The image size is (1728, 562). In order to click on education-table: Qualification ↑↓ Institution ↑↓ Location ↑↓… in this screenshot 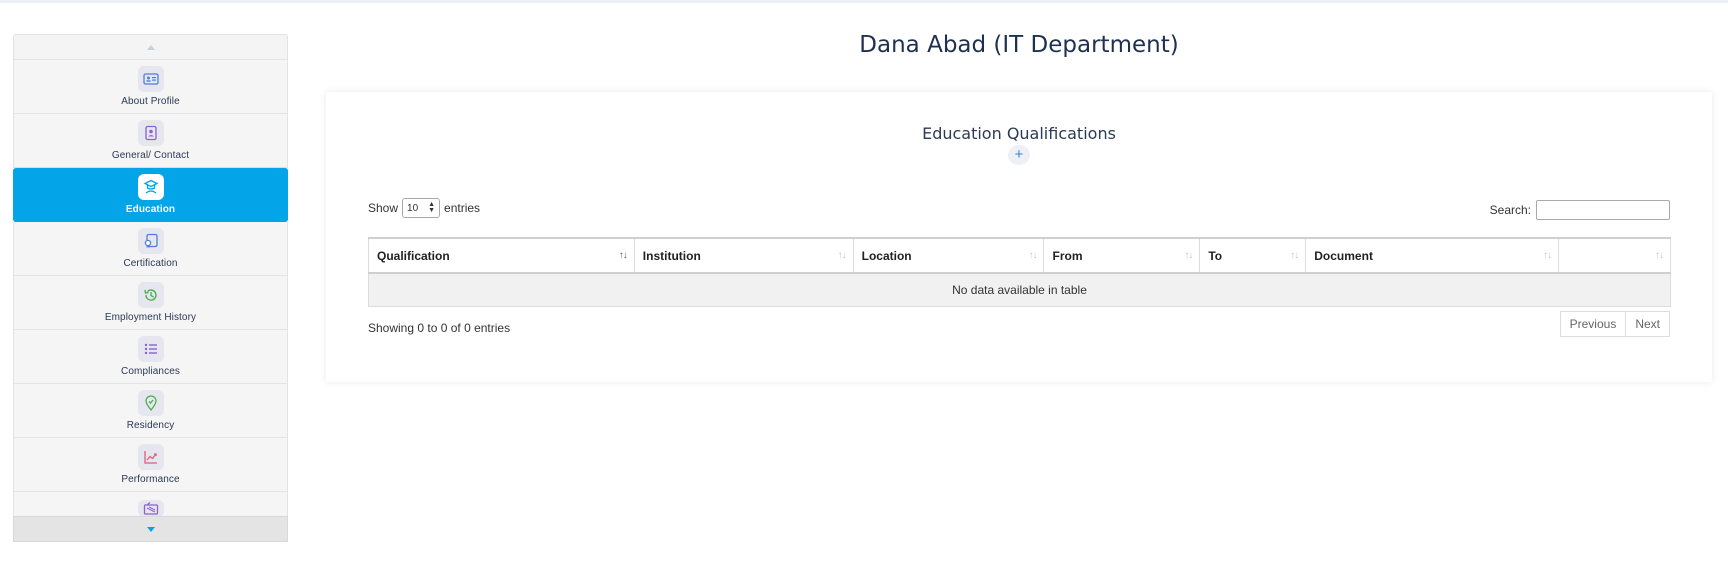, I will do `click(1019, 272)`.